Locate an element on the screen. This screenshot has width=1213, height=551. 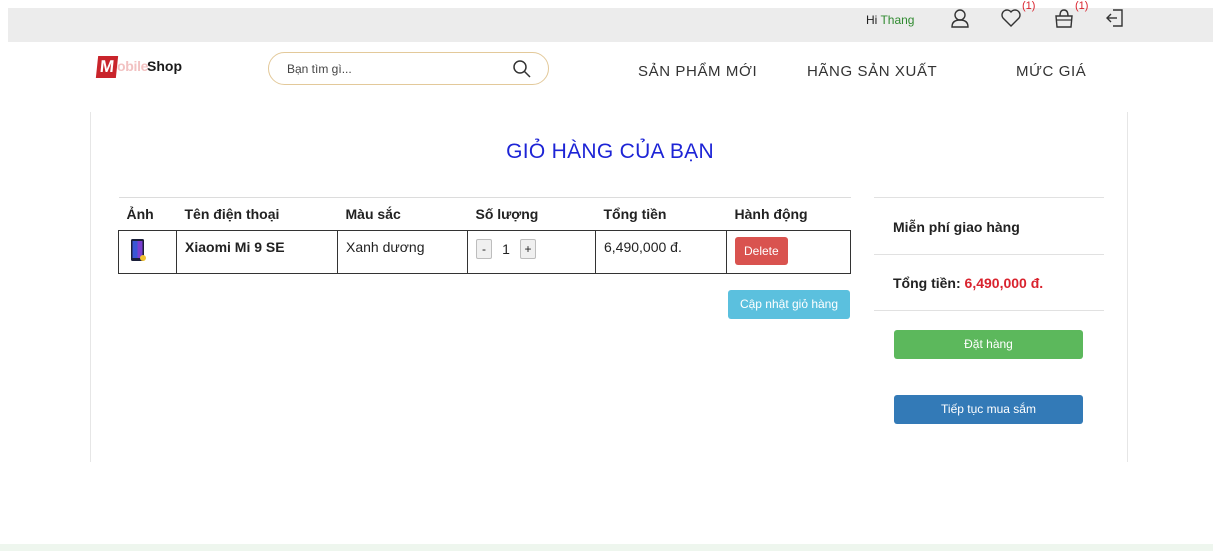
username-link: Thang is located at coordinates (897, 20).